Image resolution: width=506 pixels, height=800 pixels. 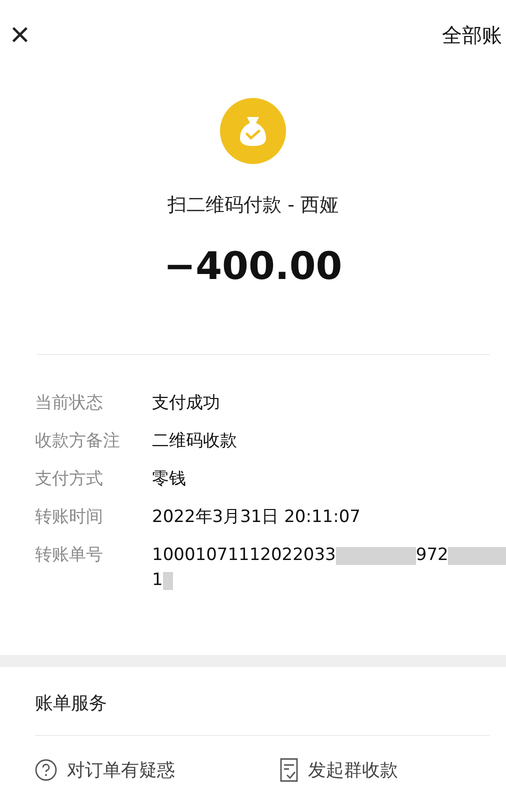 What do you see at coordinates (157, 770) in the screenshot?
I see `service-link: 对订单有疑惑` at bounding box center [157, 770].